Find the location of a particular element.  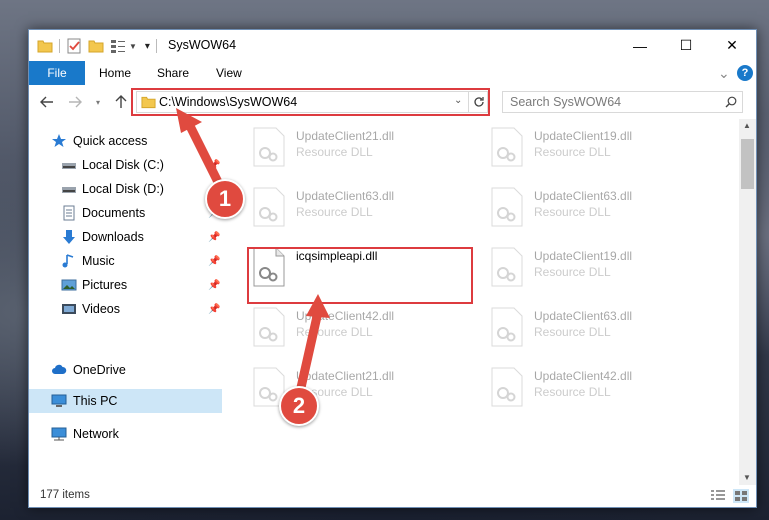

step-1-badge: 1 is located at coordinates (225, 199).